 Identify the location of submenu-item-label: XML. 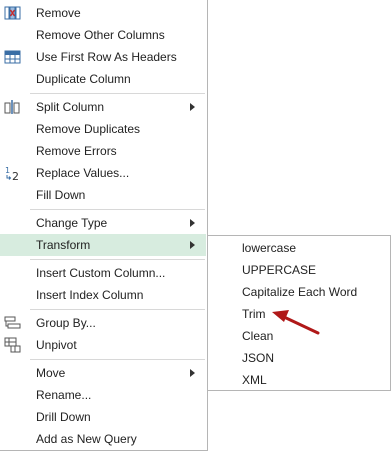
(254, 380).